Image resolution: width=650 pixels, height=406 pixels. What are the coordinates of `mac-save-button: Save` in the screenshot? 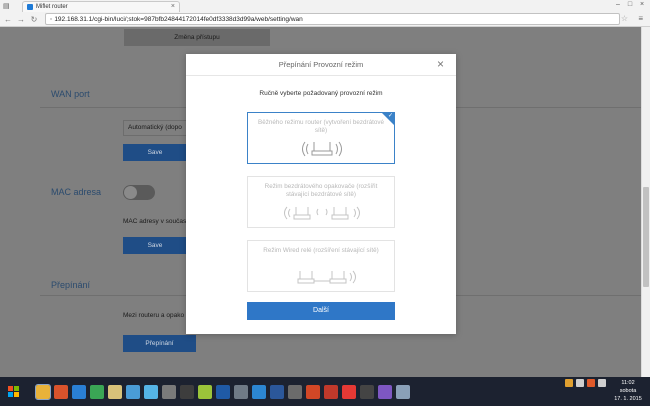 It's located at (155, 245).